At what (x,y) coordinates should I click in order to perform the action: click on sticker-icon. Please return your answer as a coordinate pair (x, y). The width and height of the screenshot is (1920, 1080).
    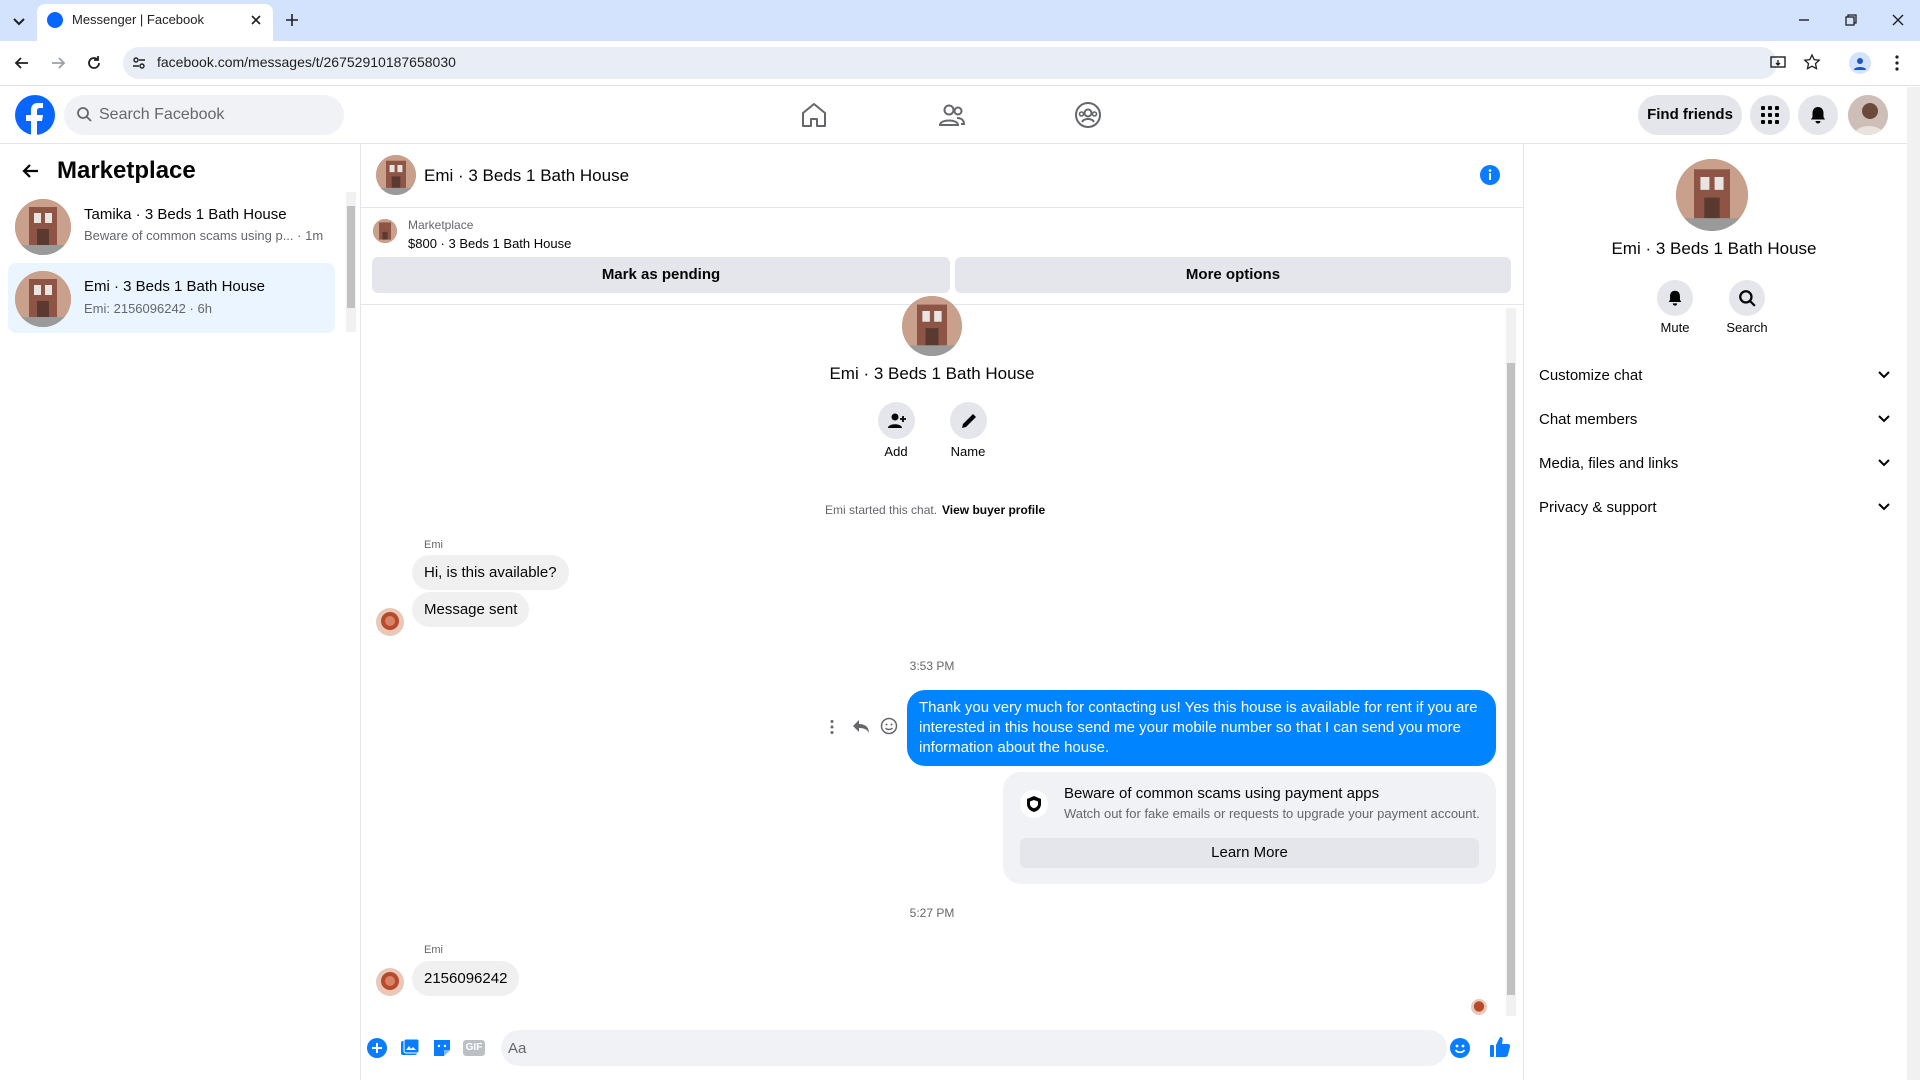
    Looking at the image, I should click on (442, 1048).